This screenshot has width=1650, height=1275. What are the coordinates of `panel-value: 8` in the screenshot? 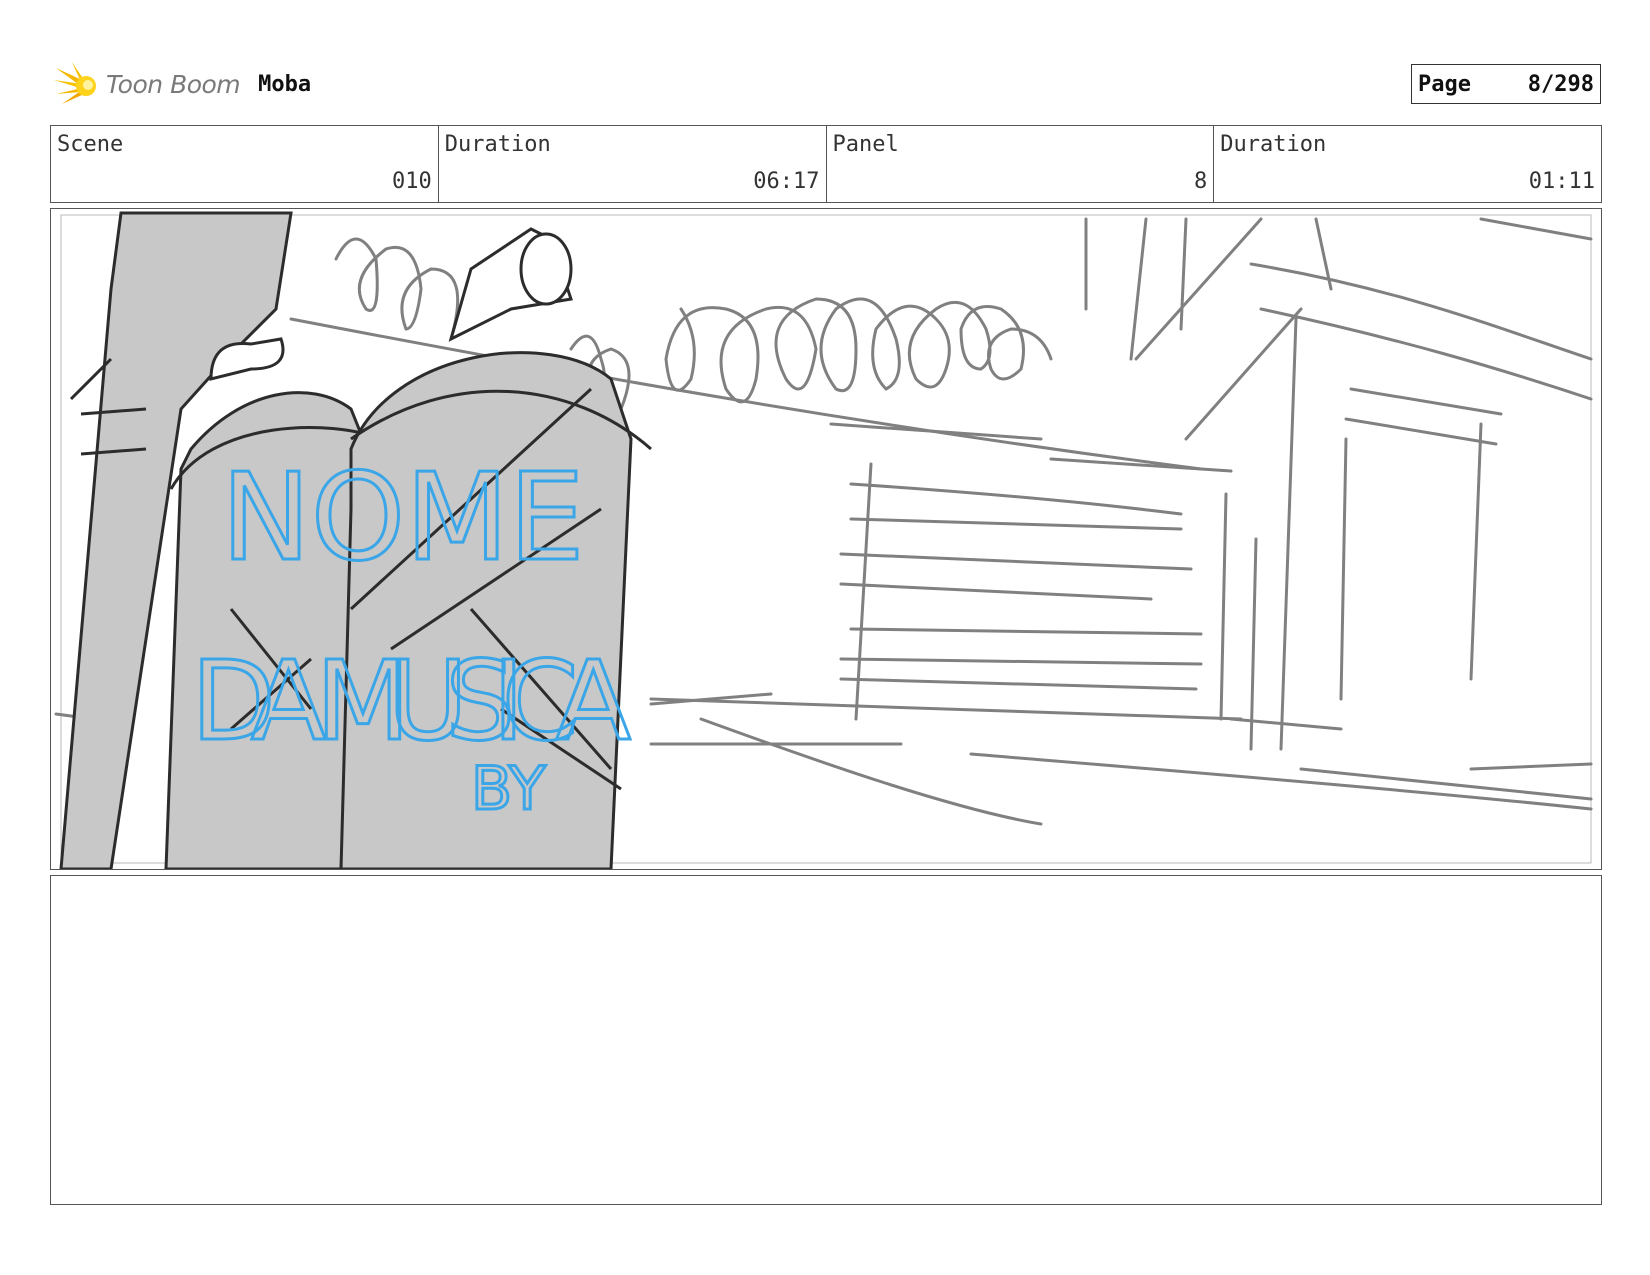 It's located at (1201, 181).